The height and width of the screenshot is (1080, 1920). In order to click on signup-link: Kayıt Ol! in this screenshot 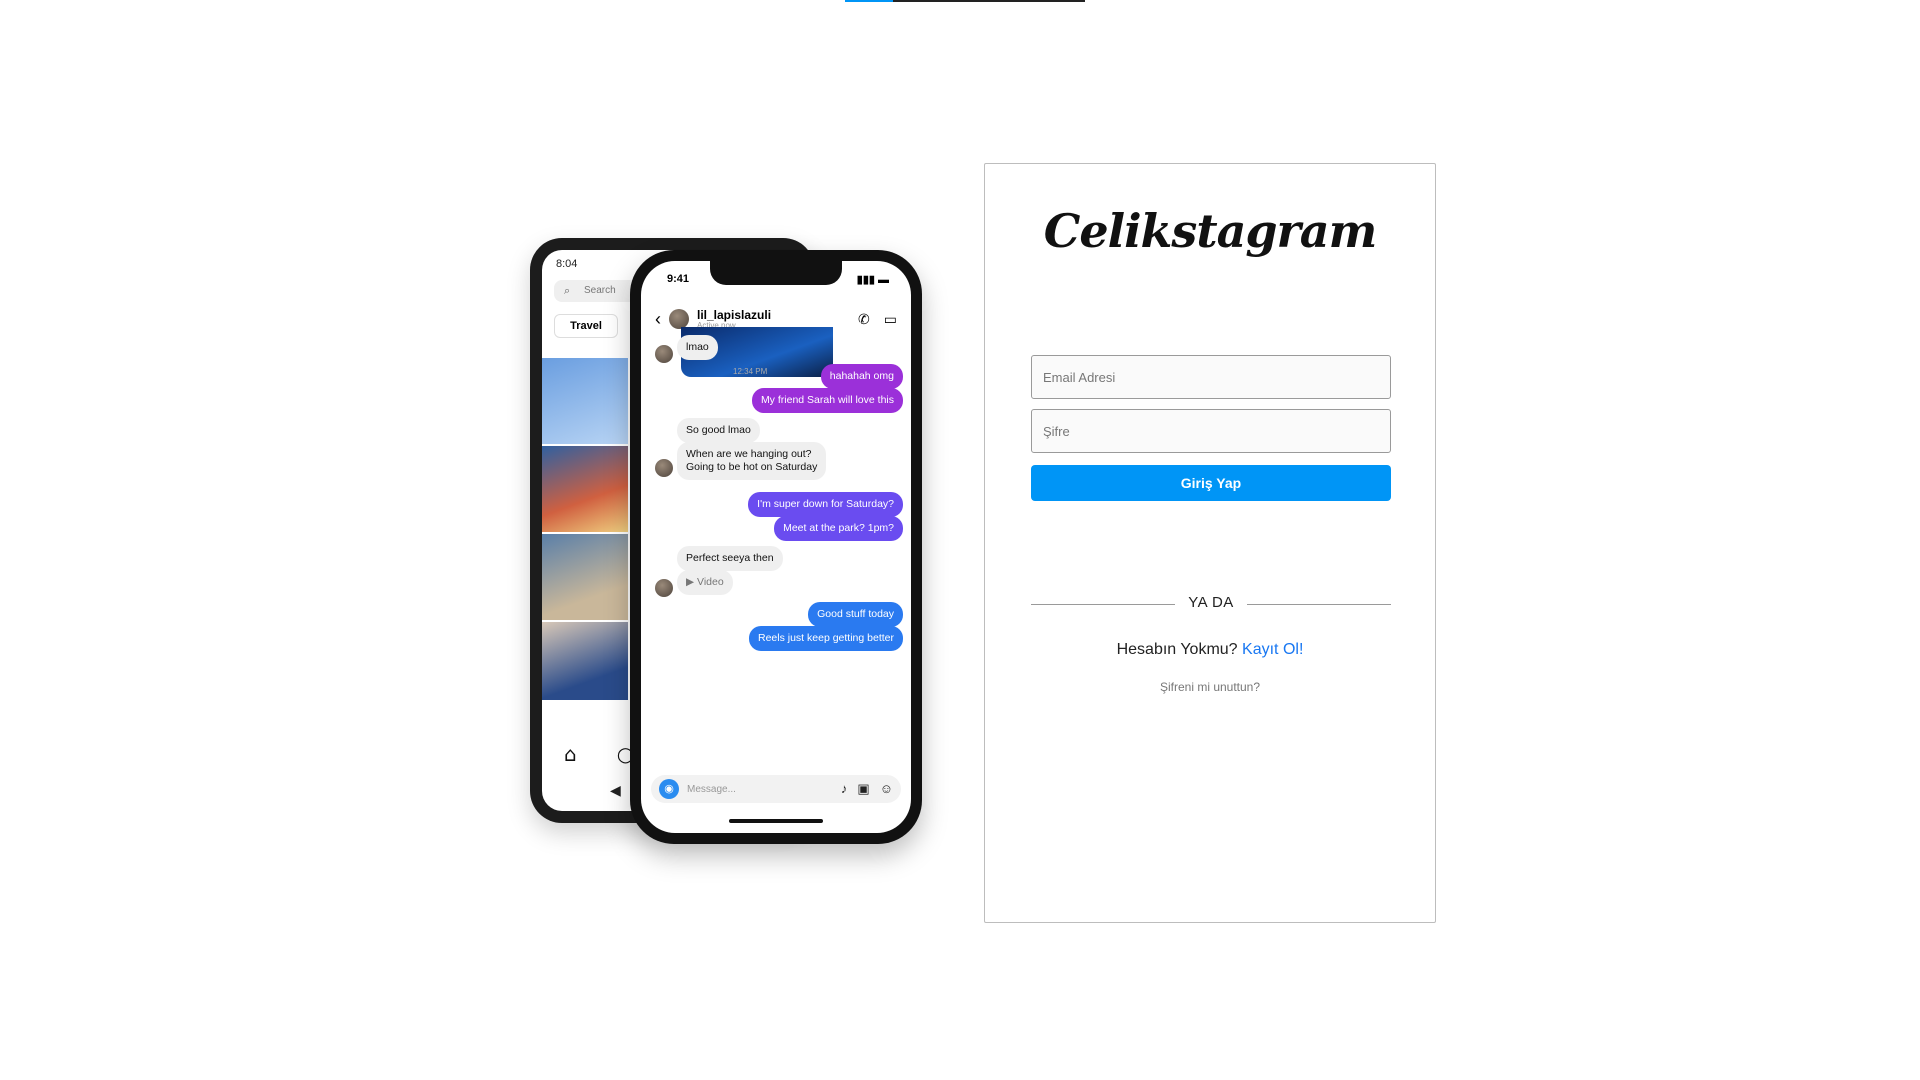, I will do `click(1272, 649)`.